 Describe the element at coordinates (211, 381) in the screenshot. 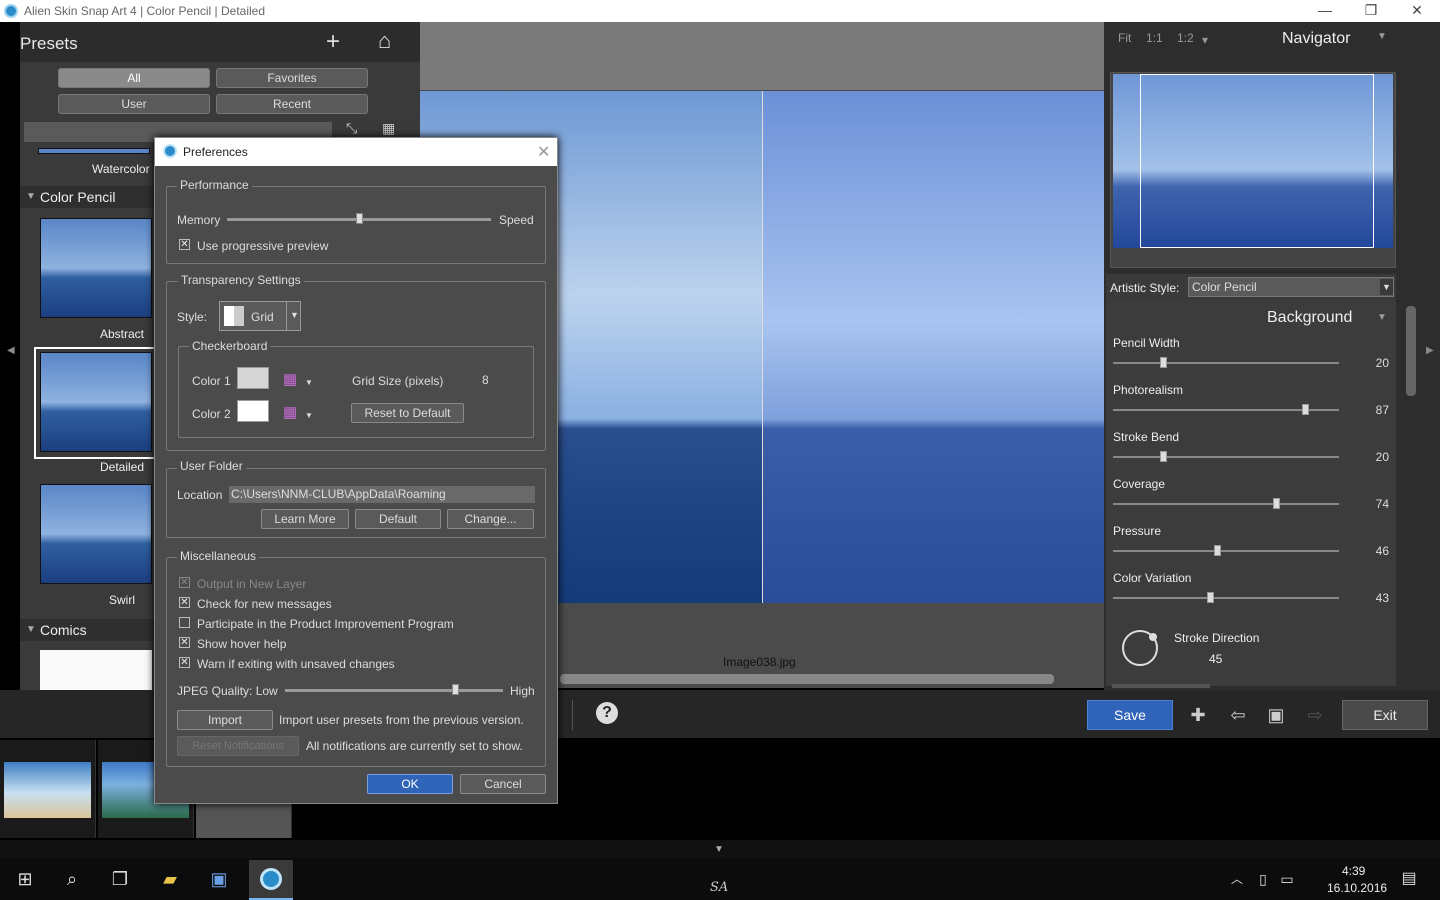

I see `color1-label: Color 1` at that location.